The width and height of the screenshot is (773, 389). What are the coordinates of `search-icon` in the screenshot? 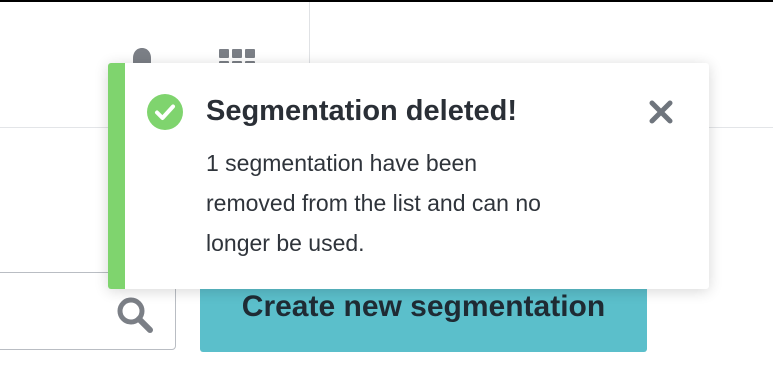 It's located at (135, 315).